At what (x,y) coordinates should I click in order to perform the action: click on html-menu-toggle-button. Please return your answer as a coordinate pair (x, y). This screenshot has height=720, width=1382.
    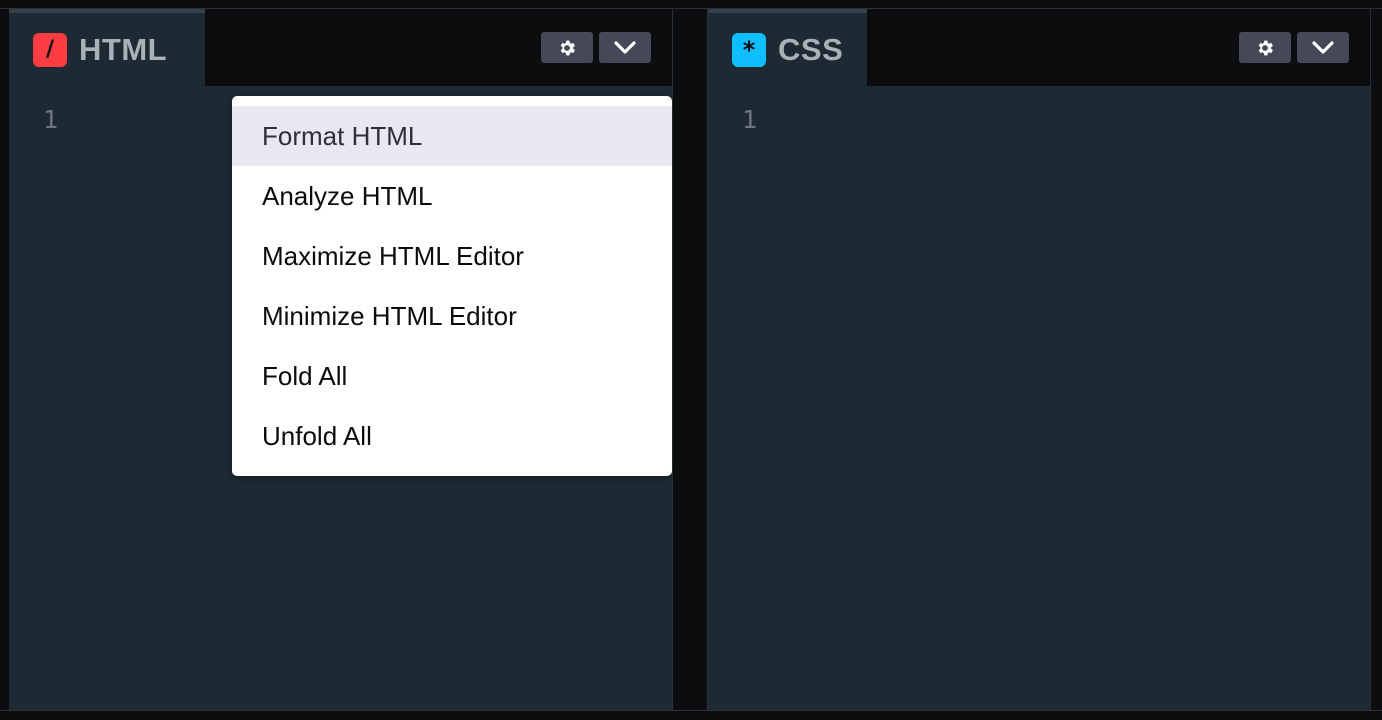
    Looking at the image, I should click on (625, 47).